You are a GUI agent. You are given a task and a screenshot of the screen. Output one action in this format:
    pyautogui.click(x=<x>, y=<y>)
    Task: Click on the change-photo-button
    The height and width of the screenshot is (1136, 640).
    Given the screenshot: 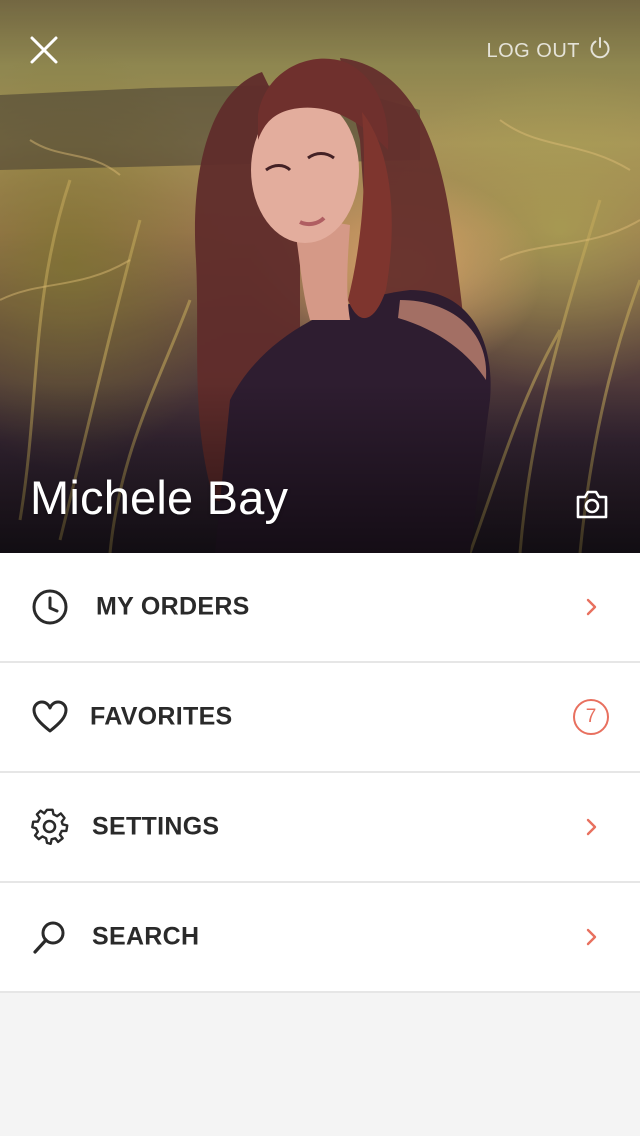 What is the action you would take?
    pyautogui.click(x=592, y=504)
    